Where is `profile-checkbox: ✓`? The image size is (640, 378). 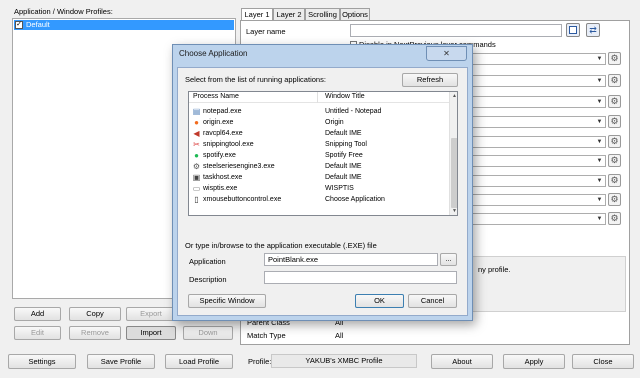 profile-checkbox: ✓ is located at coordinates (19, 25).